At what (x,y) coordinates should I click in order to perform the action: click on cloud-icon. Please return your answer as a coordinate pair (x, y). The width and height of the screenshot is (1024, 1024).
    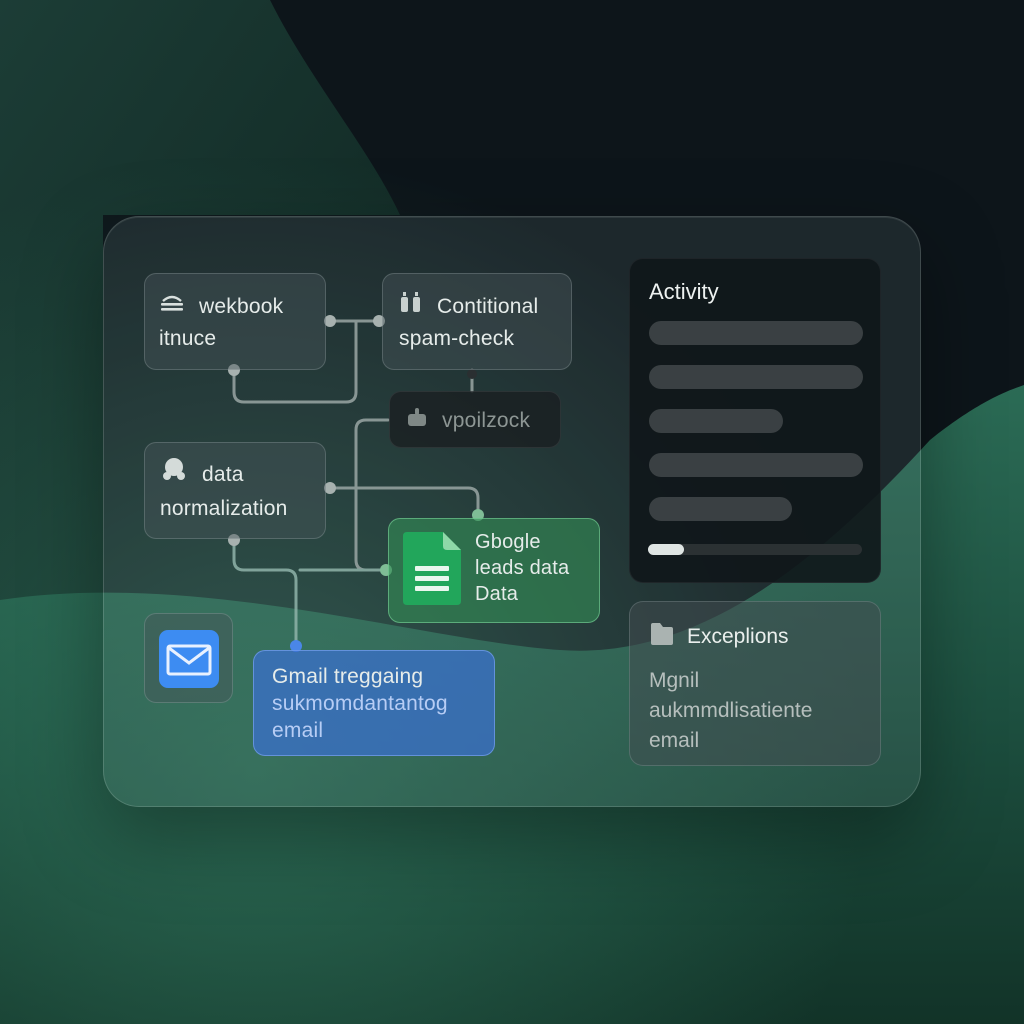
    Looking at the image, I should click on (174, 475).